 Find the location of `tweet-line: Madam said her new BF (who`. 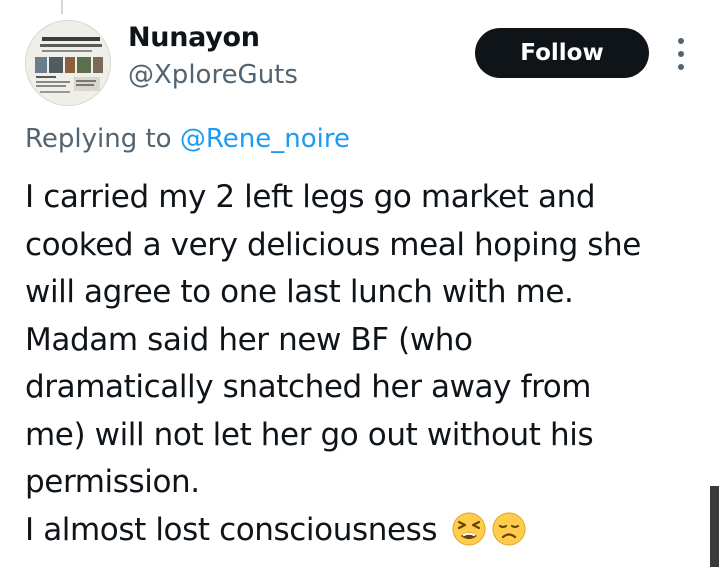

tweet-line: Madam said her new BF (who is located at coordinates (249, 339).